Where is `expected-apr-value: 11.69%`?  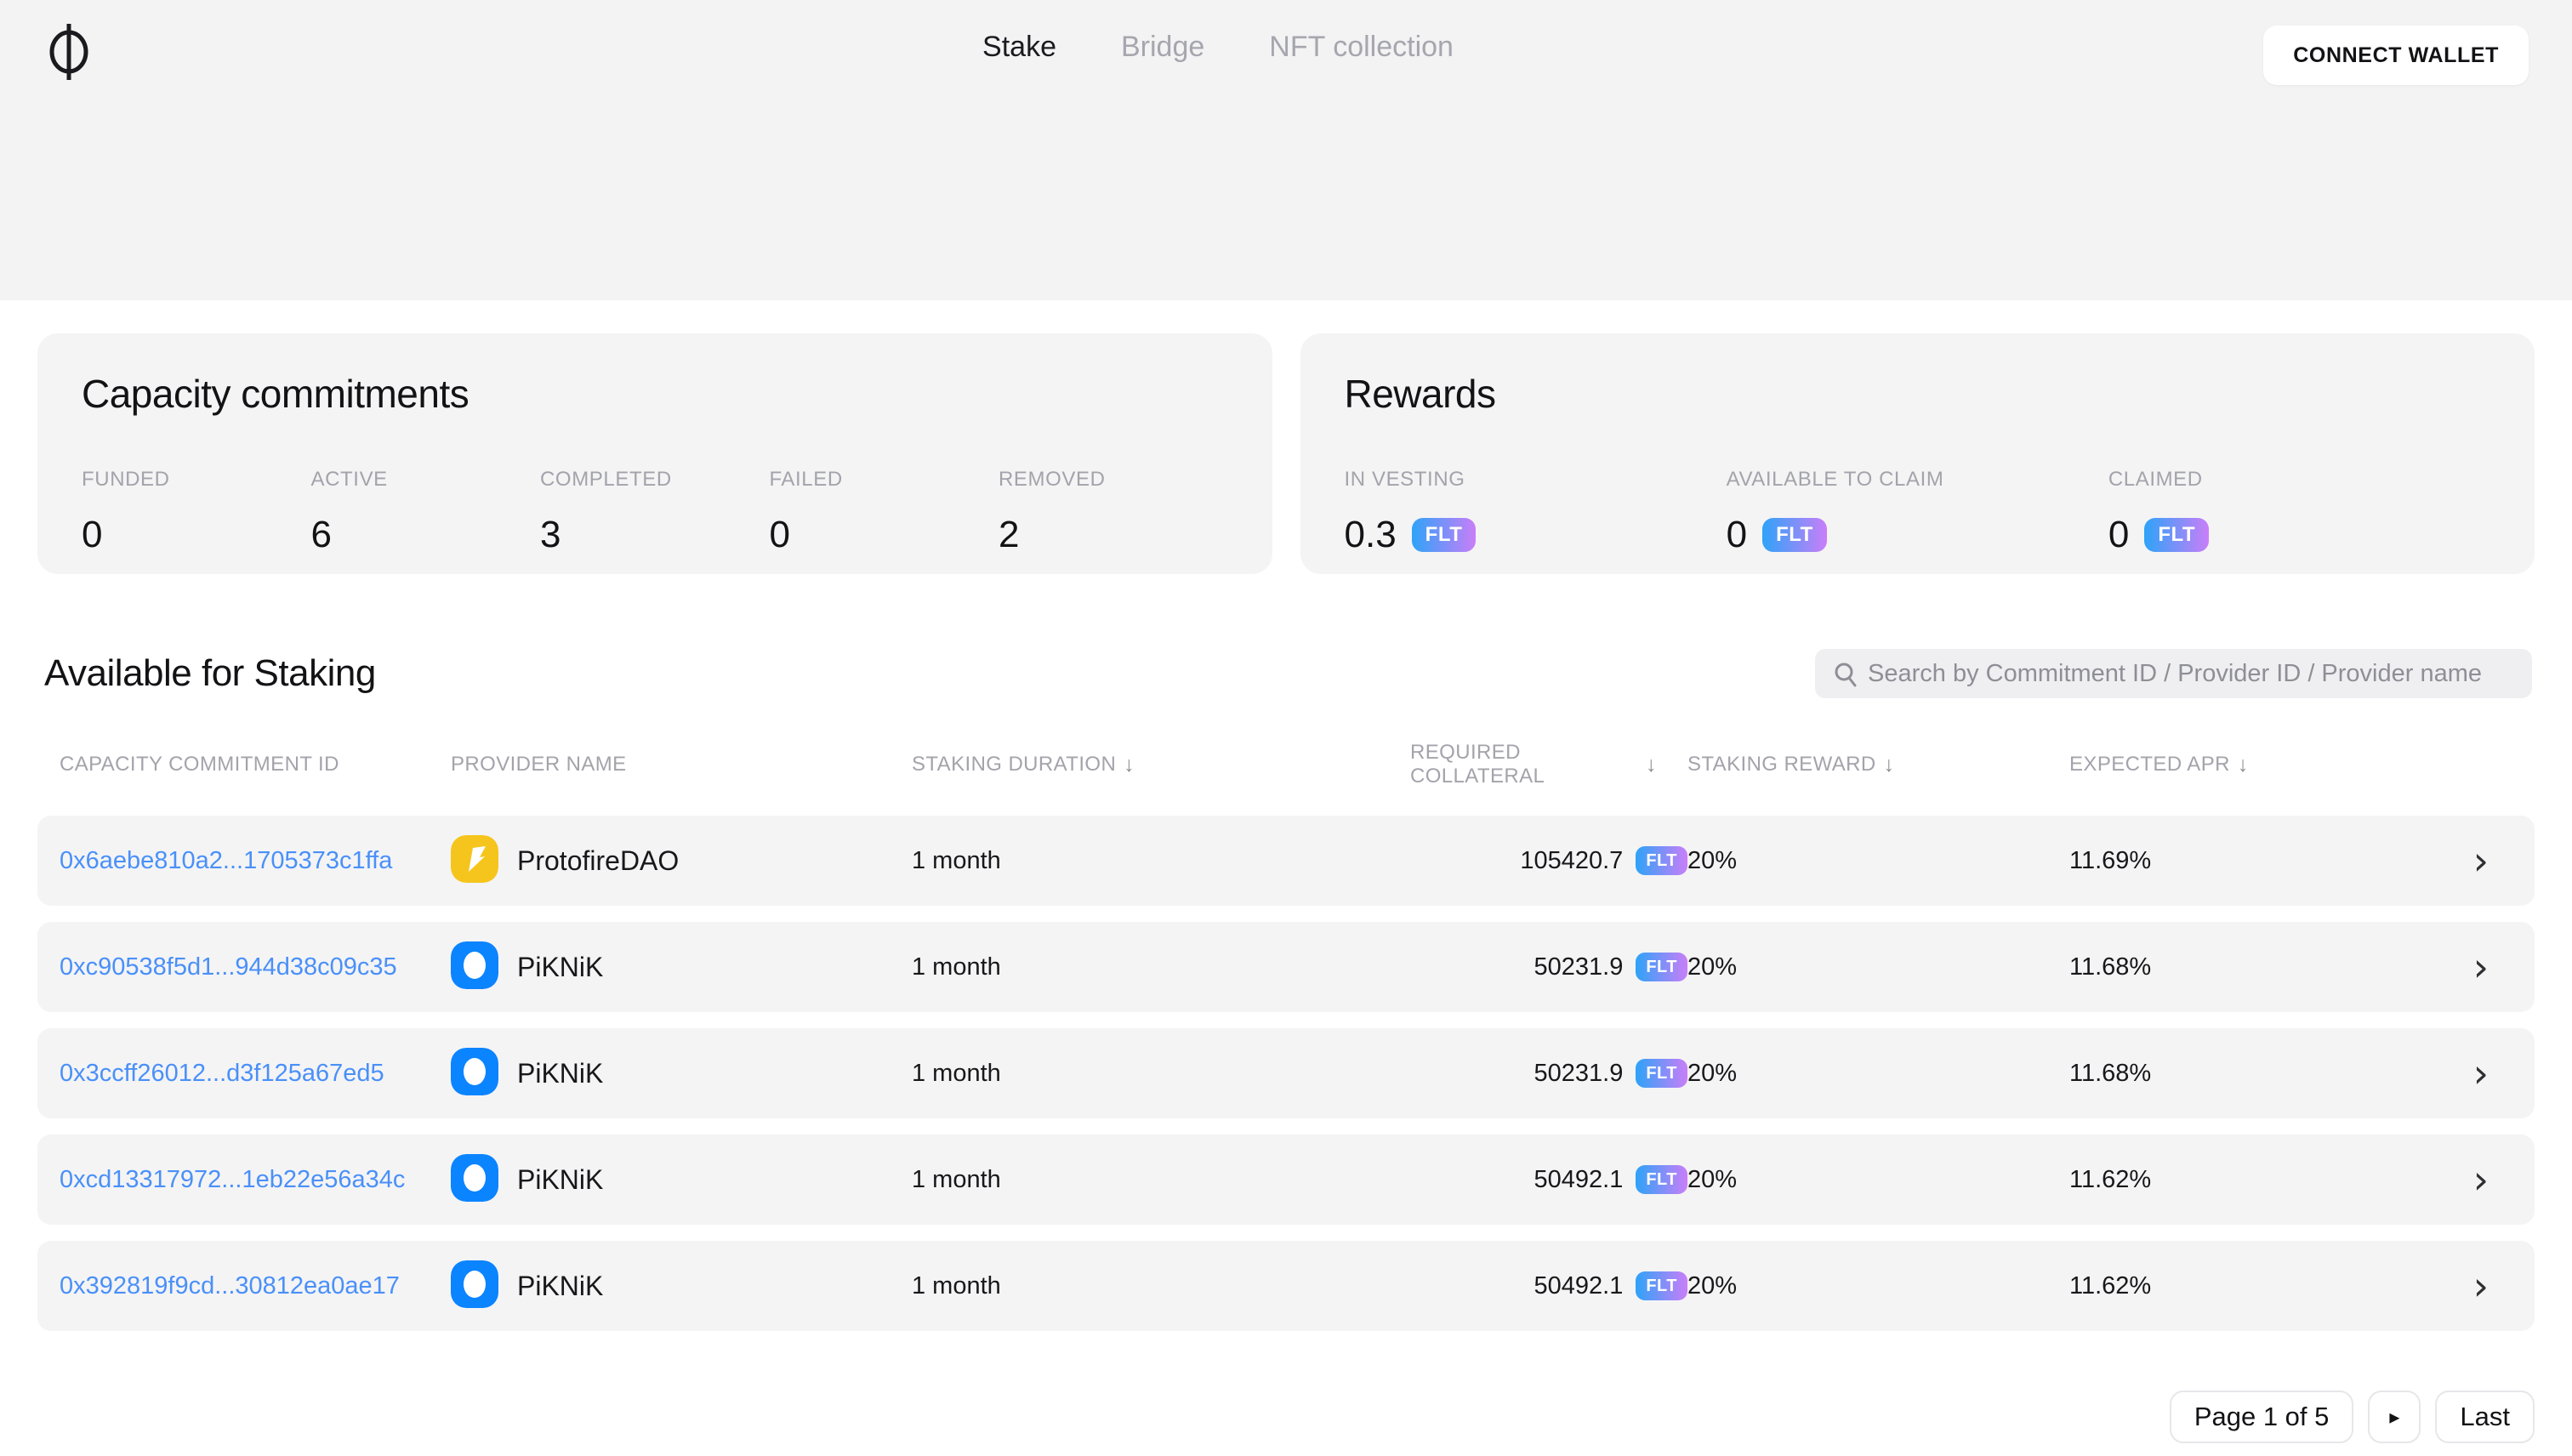
expected-apr-value: 11.69% is located at coordinates (2111, 860).